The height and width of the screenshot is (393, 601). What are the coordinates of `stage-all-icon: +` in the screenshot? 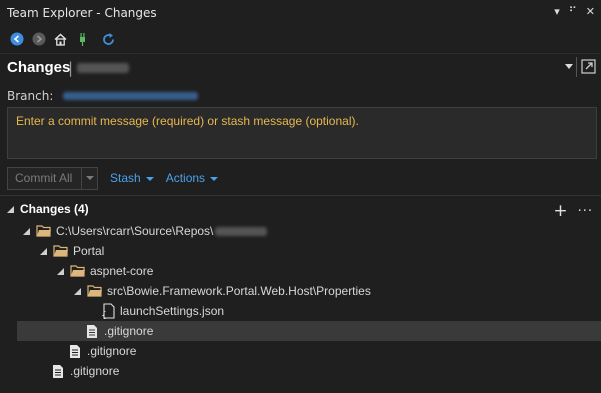 It's located at (560, 211).